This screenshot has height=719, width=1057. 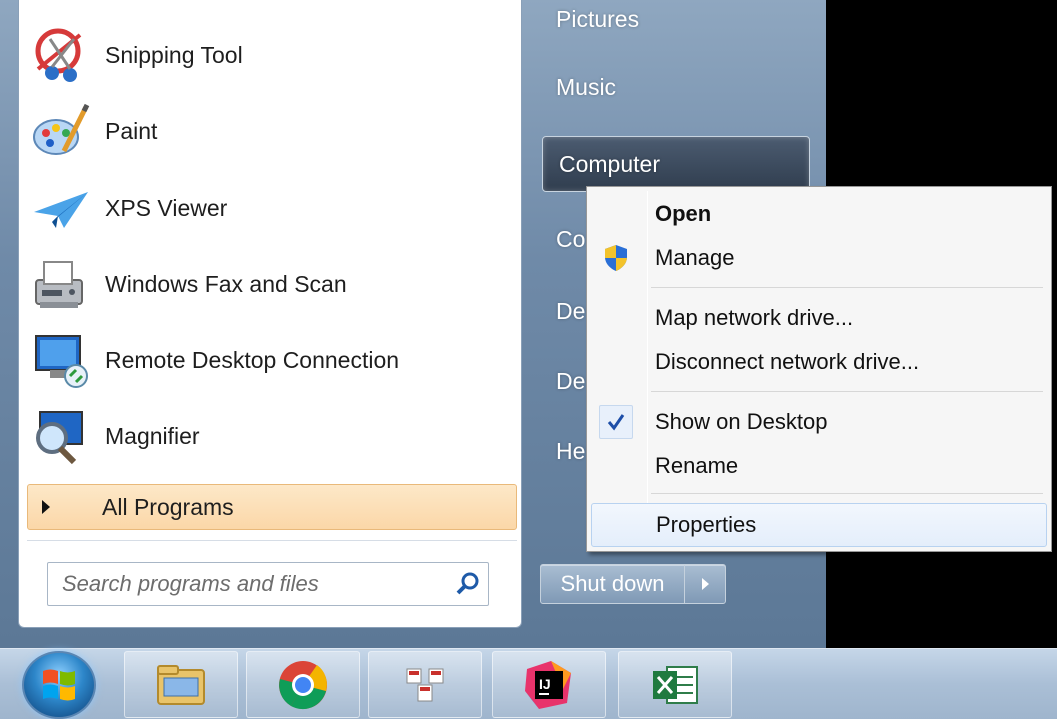 I want to click on all-programs-label: All Programs, so click(x=168, y=506).